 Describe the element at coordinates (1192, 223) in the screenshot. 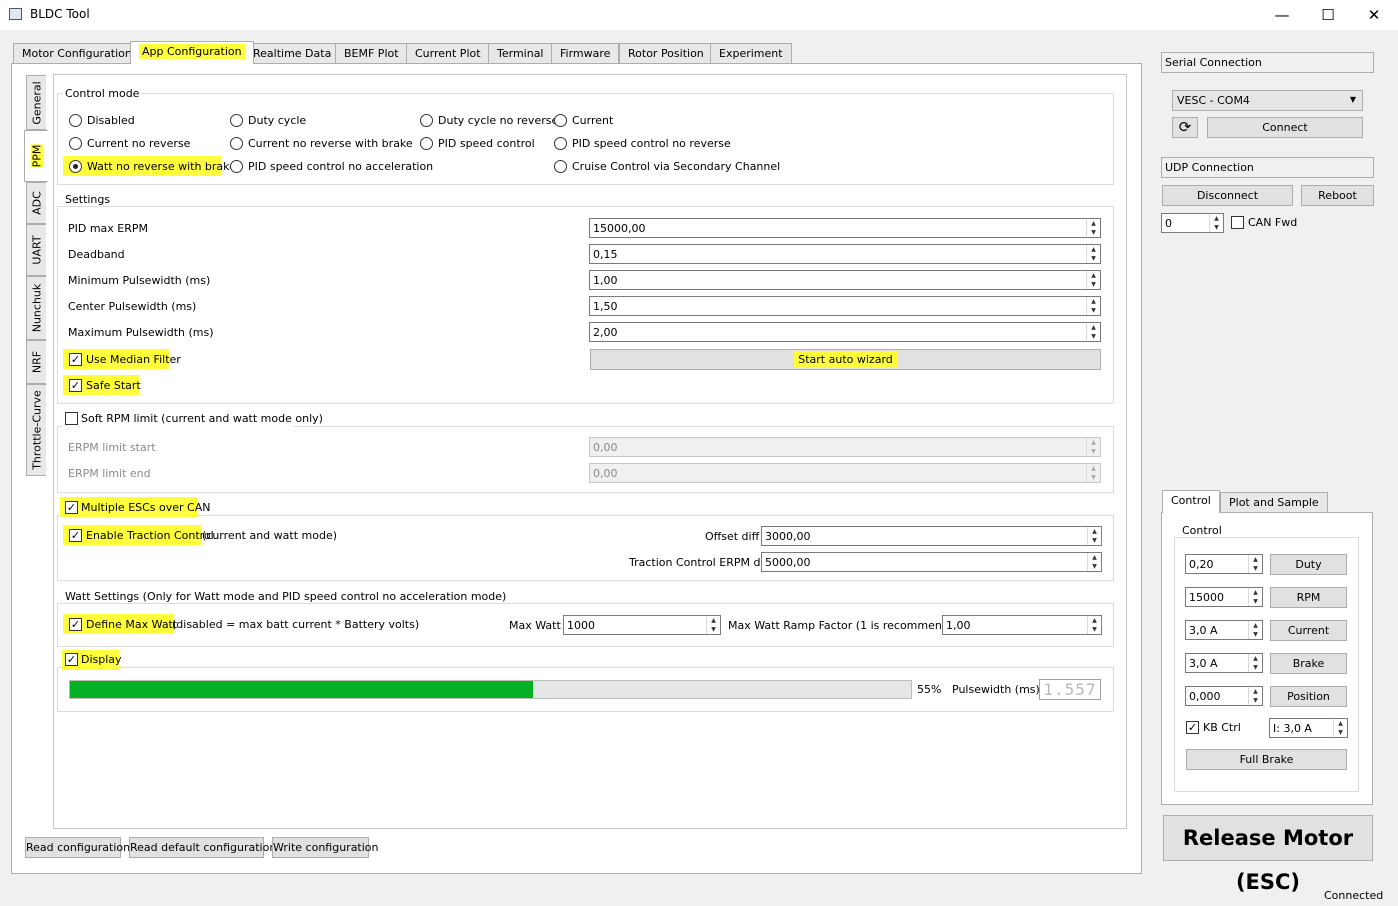

I see `can-id-spinbox: 0 ▲ ▼` at that location.